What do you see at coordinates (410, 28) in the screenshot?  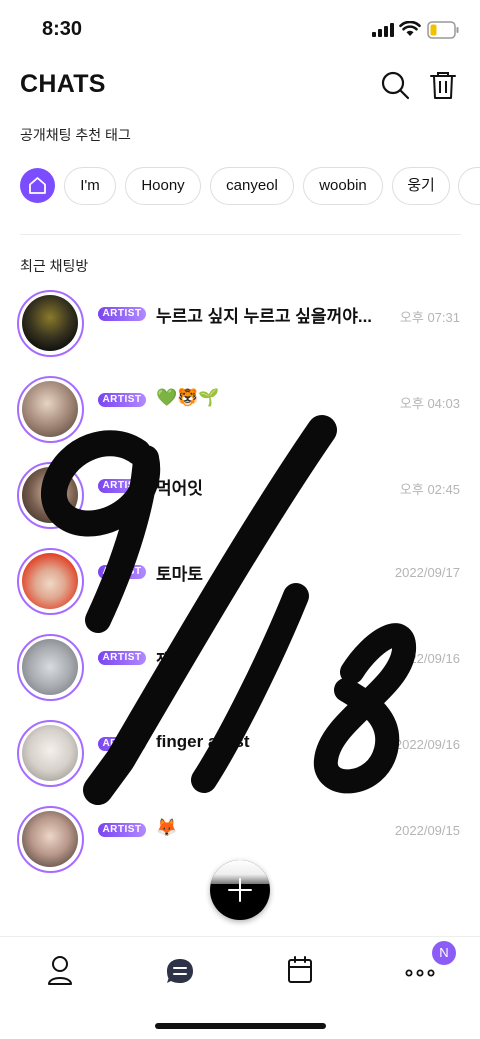 I see `wifi-icon` at bounding box center [410, 28].